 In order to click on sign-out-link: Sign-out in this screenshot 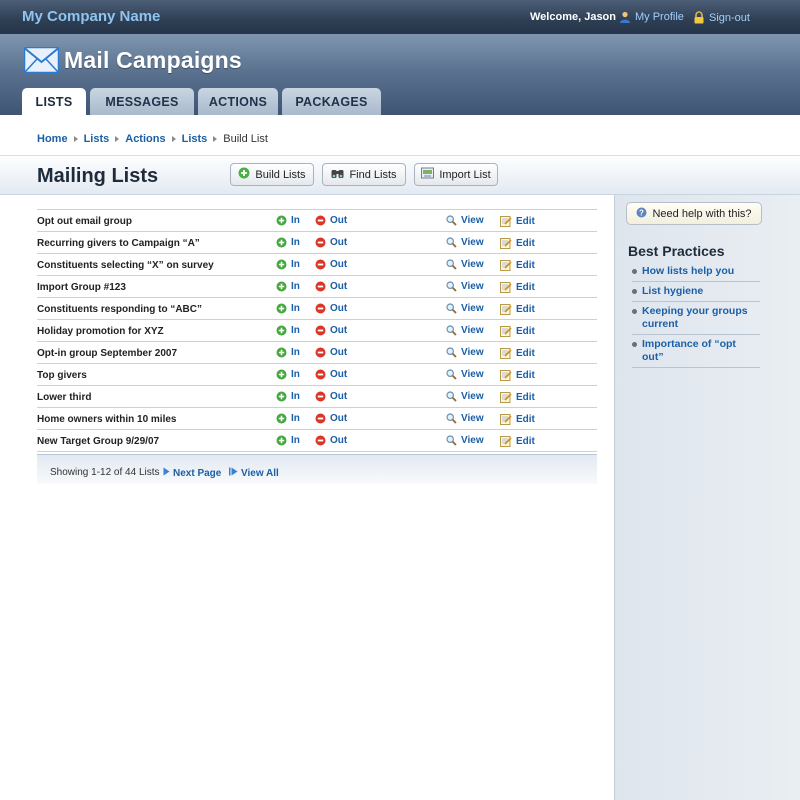, I will do `click(721, 17)`.